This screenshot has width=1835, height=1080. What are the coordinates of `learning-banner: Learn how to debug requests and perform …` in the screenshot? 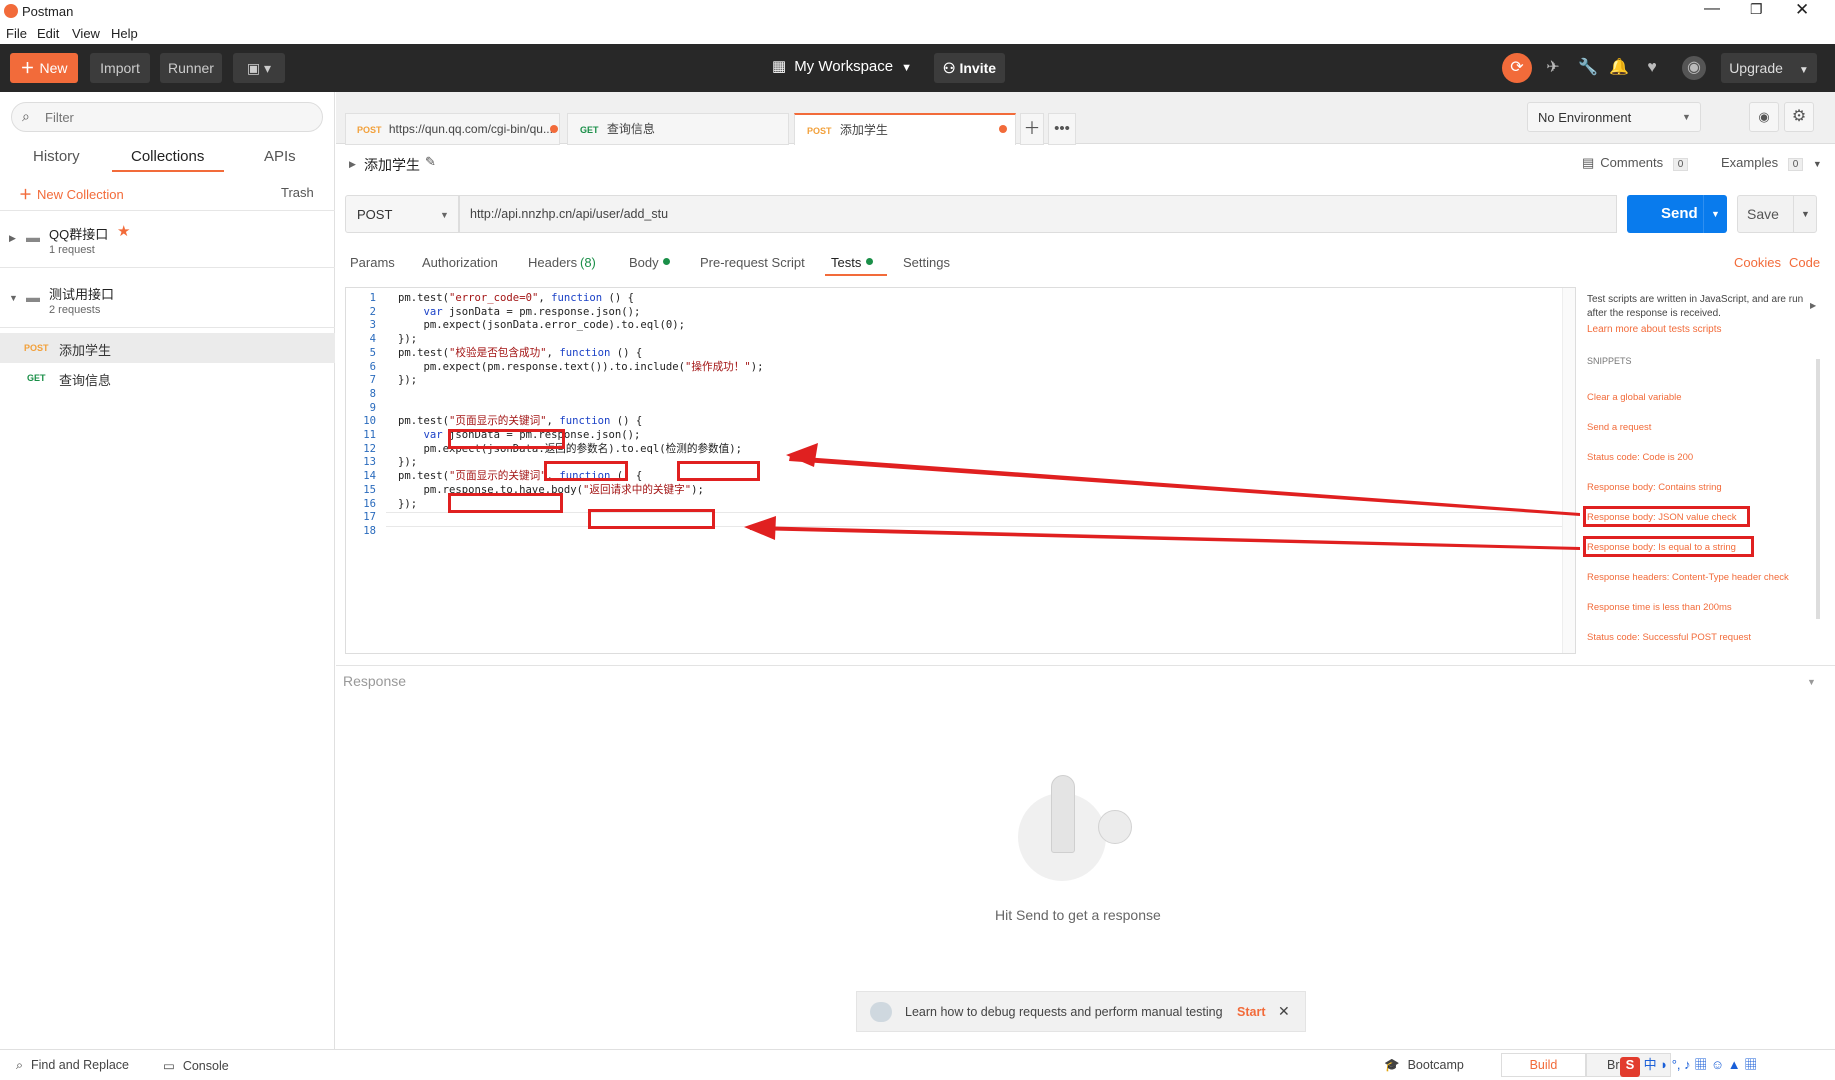 It's located at (1081, 1011).